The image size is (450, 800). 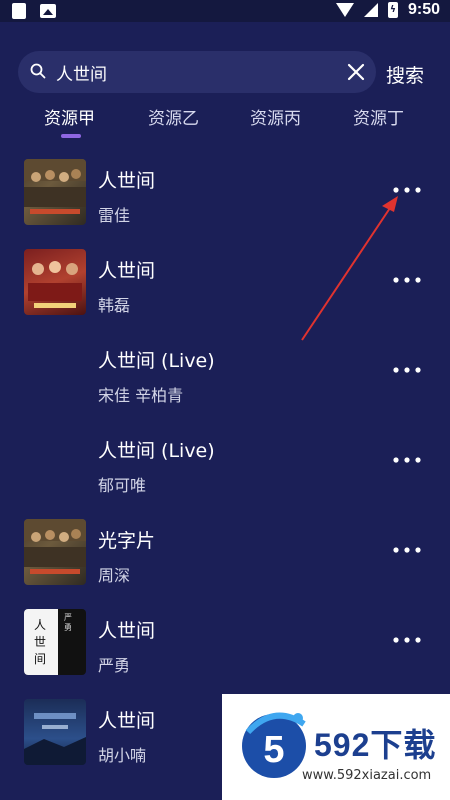 What do you see at coordinates (349, 268) in the screenshot?
I see `annotation-arrow` at bounding box center [349, 268].